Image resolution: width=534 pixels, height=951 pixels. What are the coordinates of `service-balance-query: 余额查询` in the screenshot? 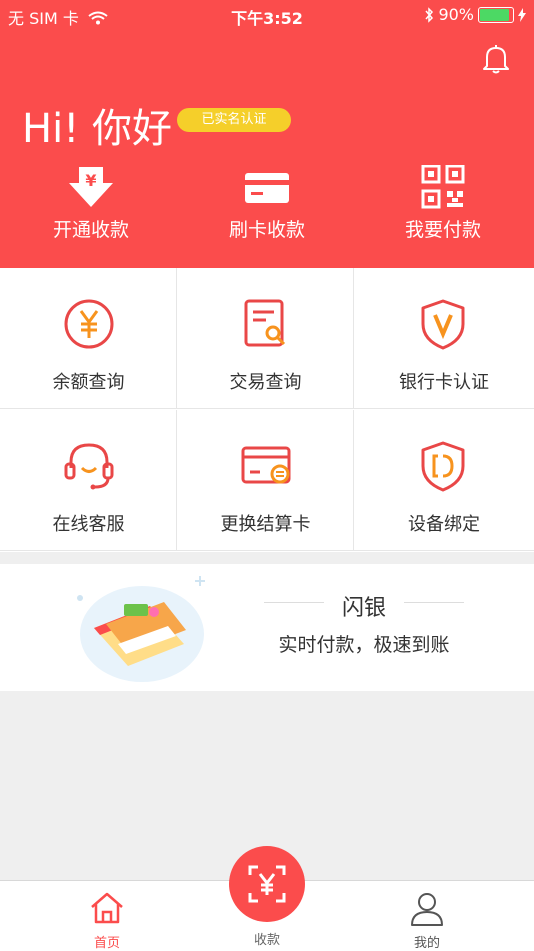 It's located at (88, 338).